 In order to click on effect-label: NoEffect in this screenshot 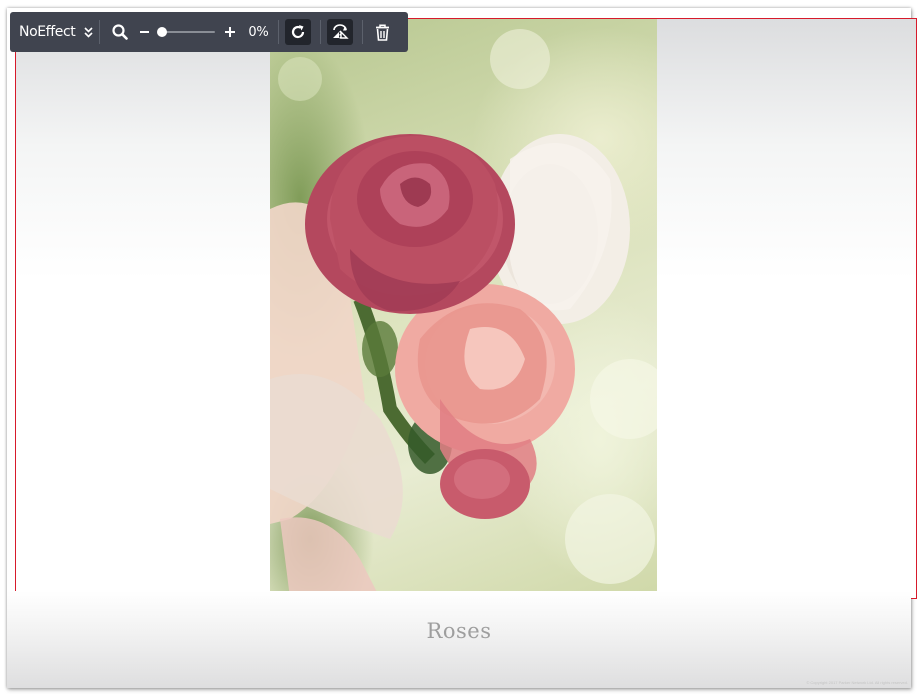, I will do `click(47, 32)`.